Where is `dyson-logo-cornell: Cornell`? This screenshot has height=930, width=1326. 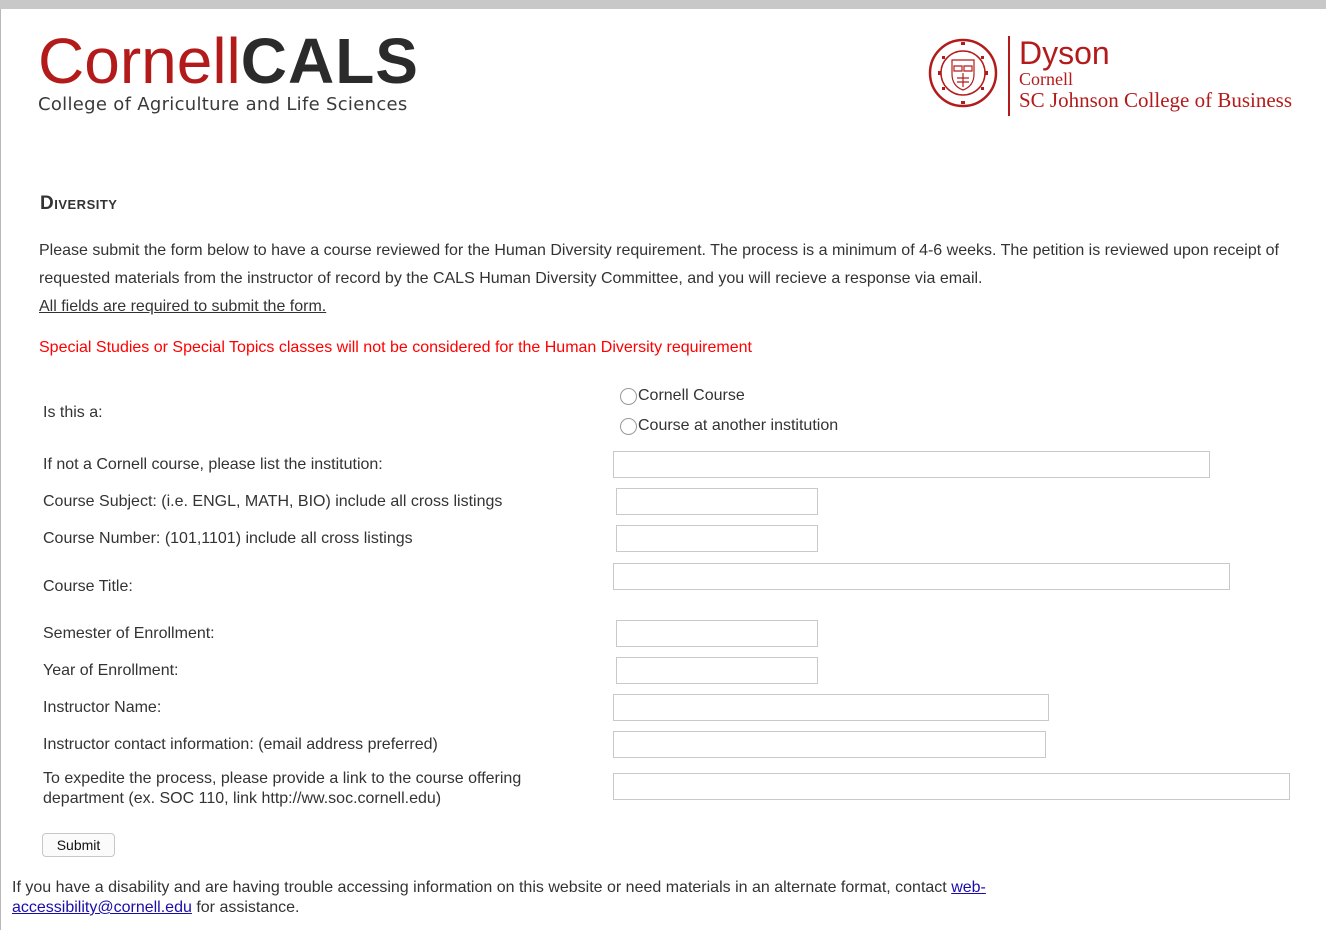 dyson-logo-cornell: Cornell is located at coordinates (1046, 79).